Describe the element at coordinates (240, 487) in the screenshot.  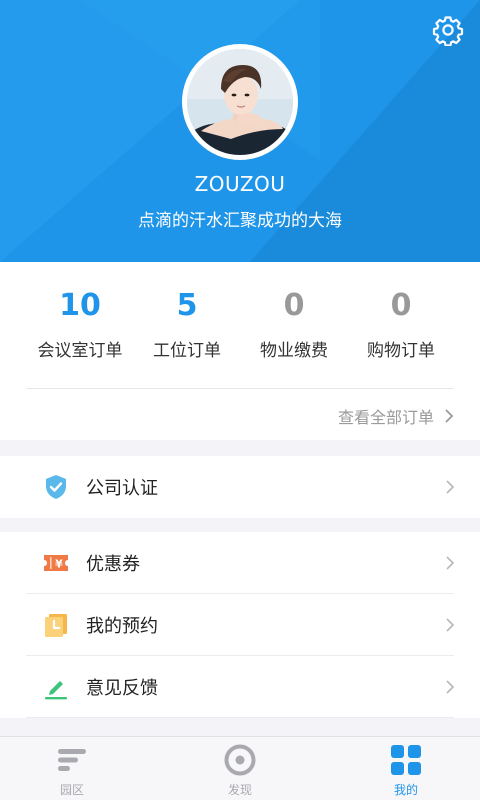
I see `menu-item-company-auth: 公司认证` at that location.